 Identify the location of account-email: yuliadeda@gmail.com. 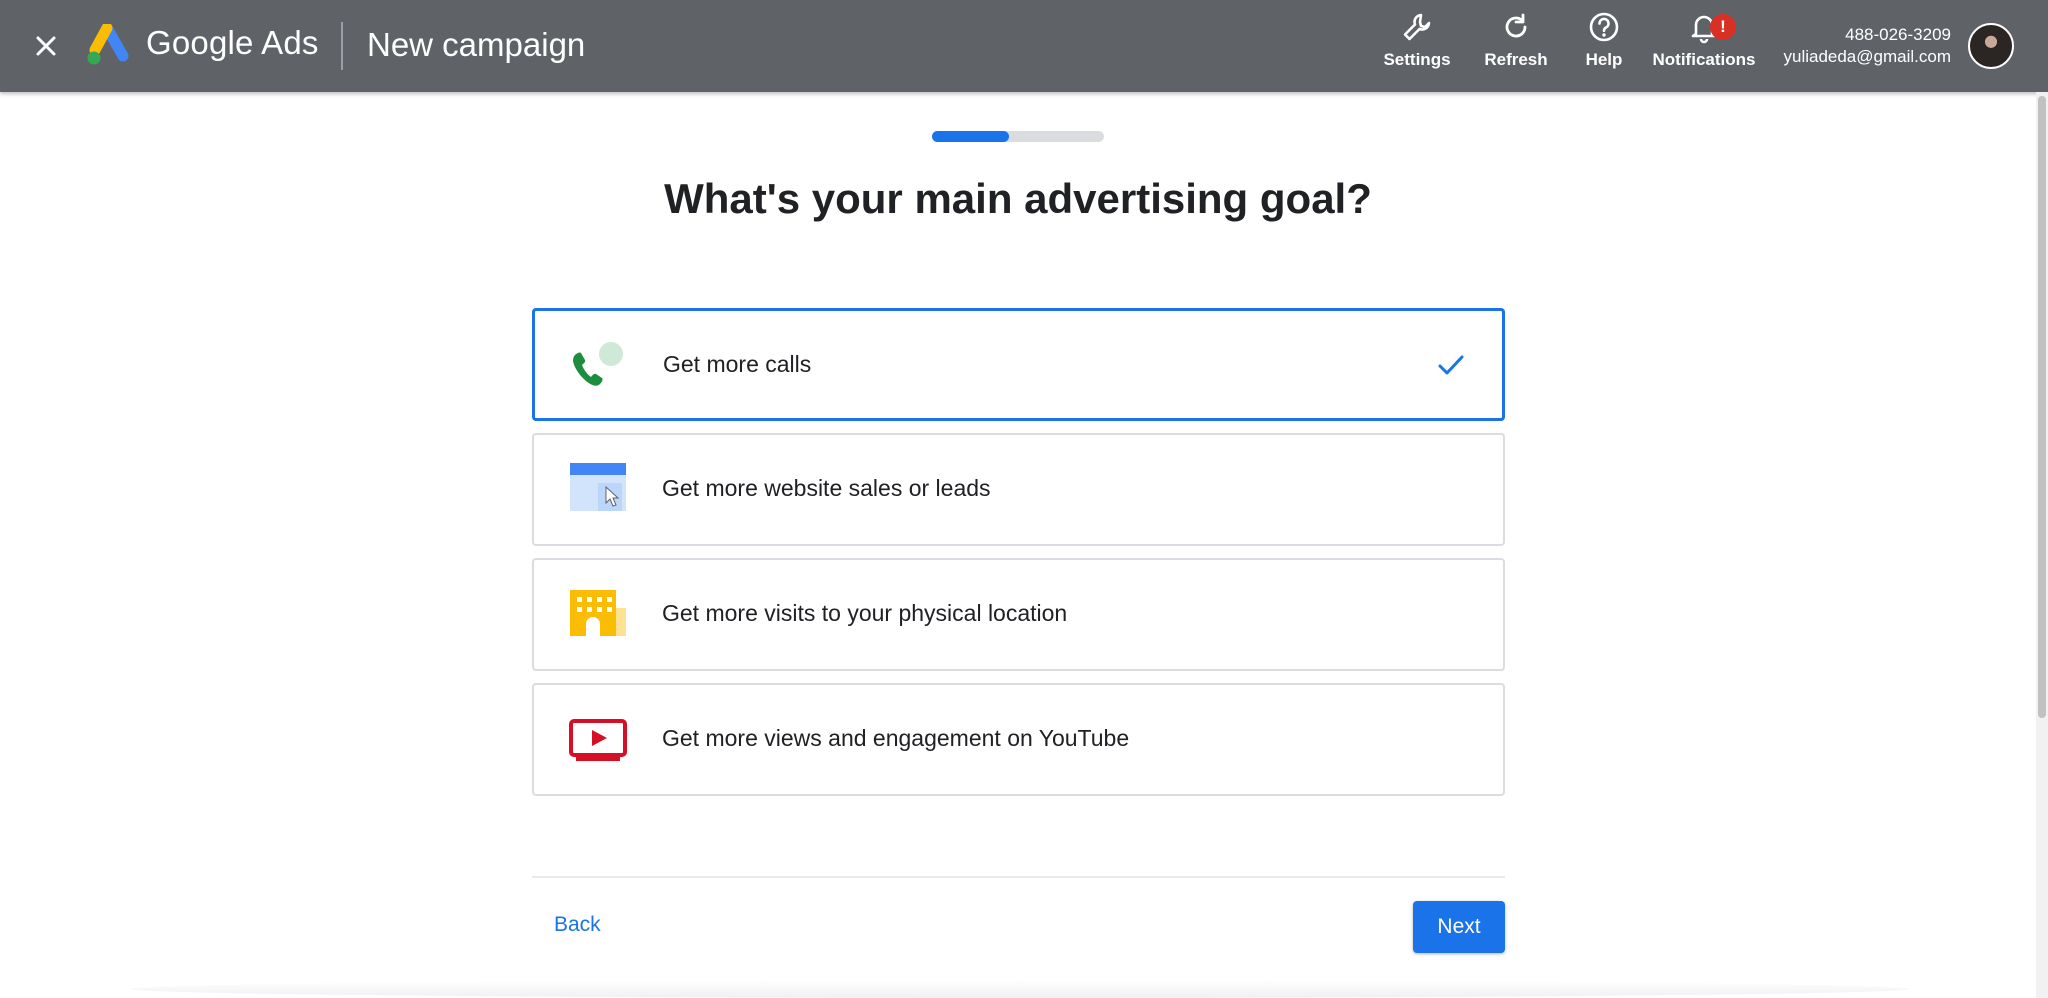
(1867, 56).